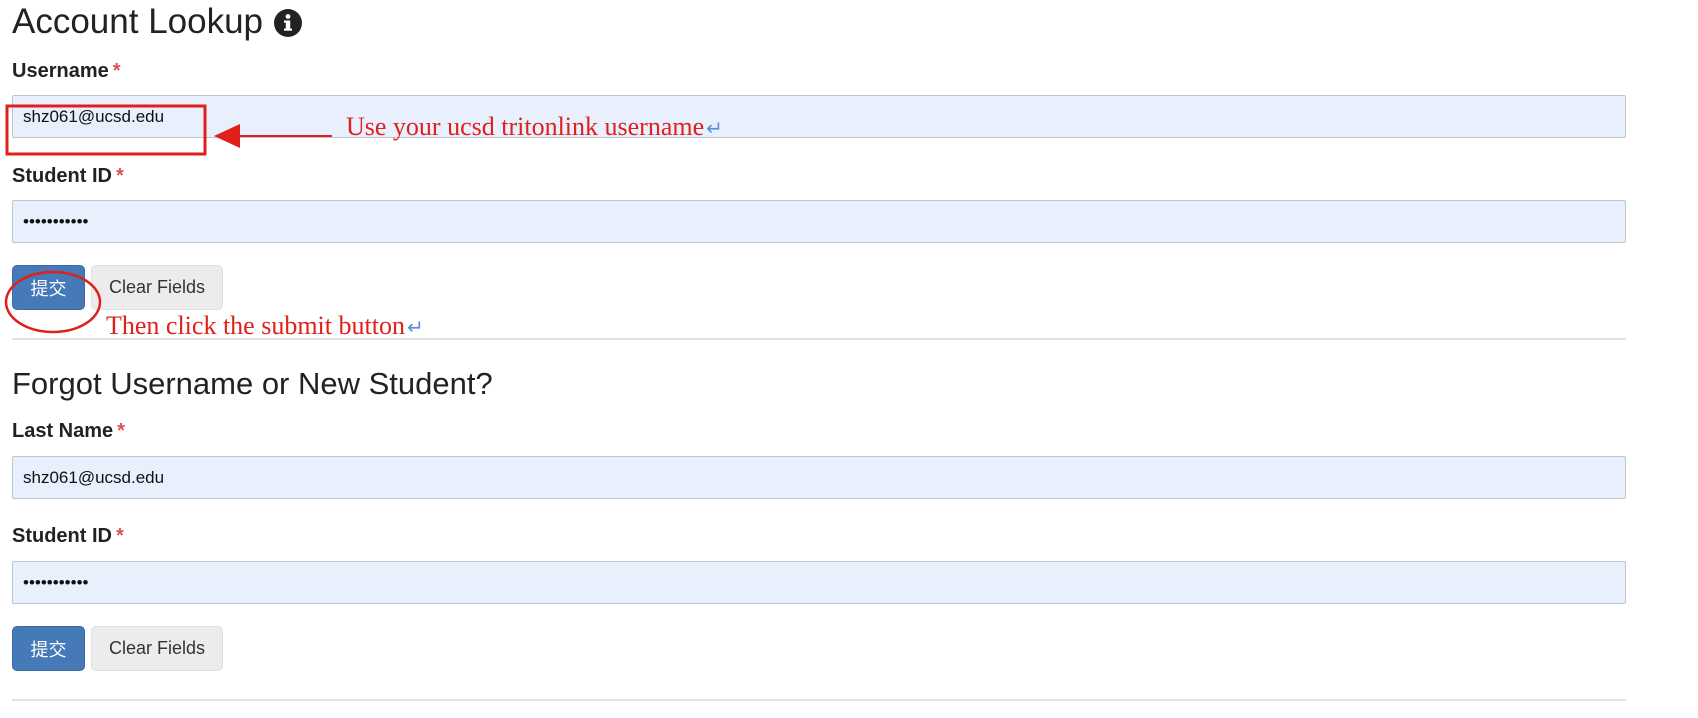  Describe the element at coordinates (157, 287) in the screenshot. I see `clear-fields-button: Clear Fields` at that location.